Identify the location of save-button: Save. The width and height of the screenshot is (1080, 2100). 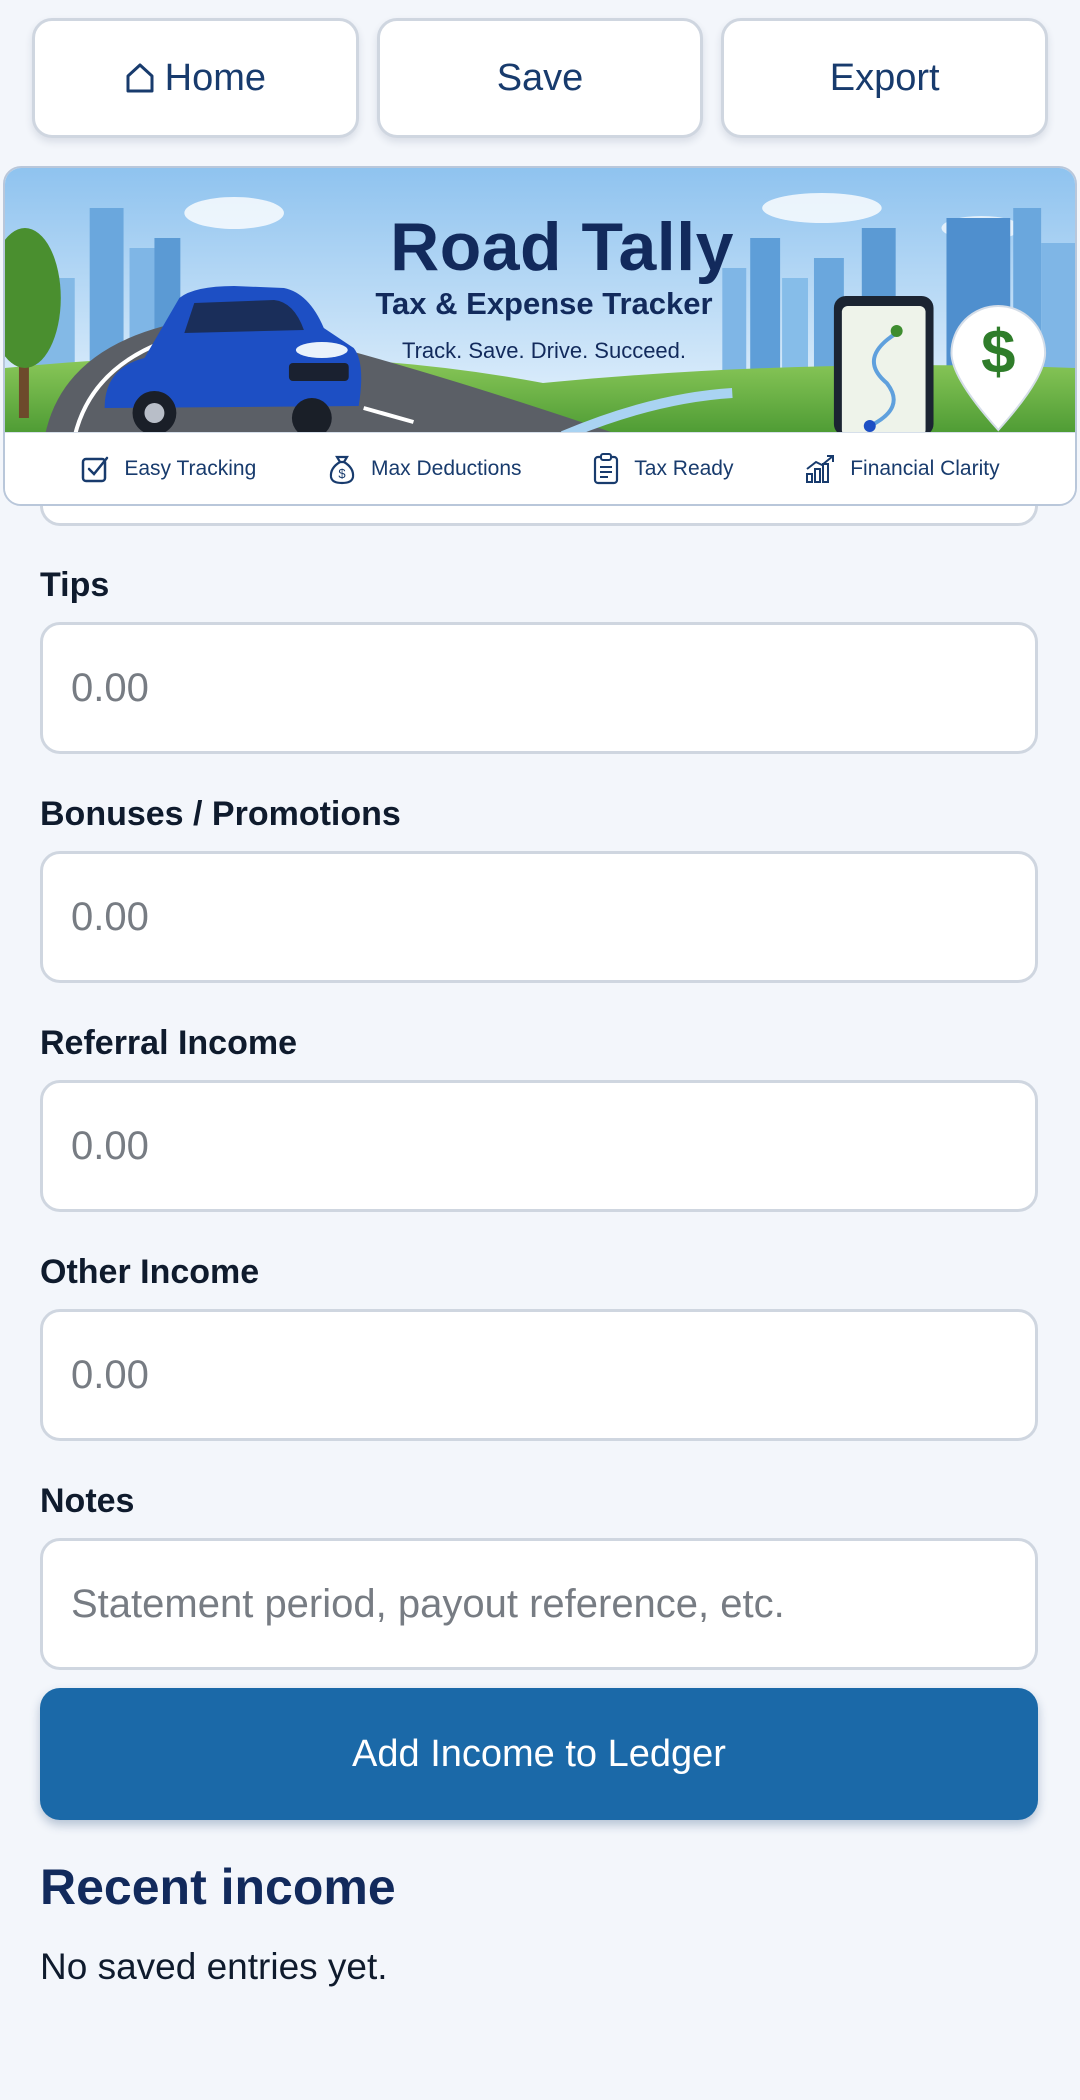
(540, 78).